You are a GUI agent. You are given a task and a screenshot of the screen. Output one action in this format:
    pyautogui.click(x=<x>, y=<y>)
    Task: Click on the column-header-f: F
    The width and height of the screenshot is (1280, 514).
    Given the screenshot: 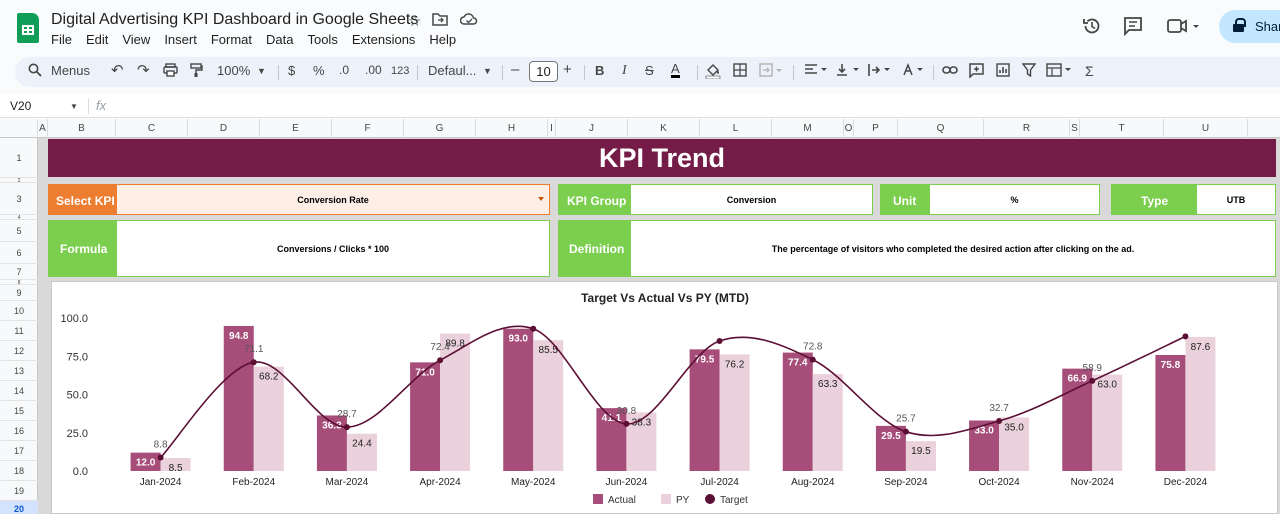 What is the action you would take?
    pyautogui.click(x=368, y=128)
    